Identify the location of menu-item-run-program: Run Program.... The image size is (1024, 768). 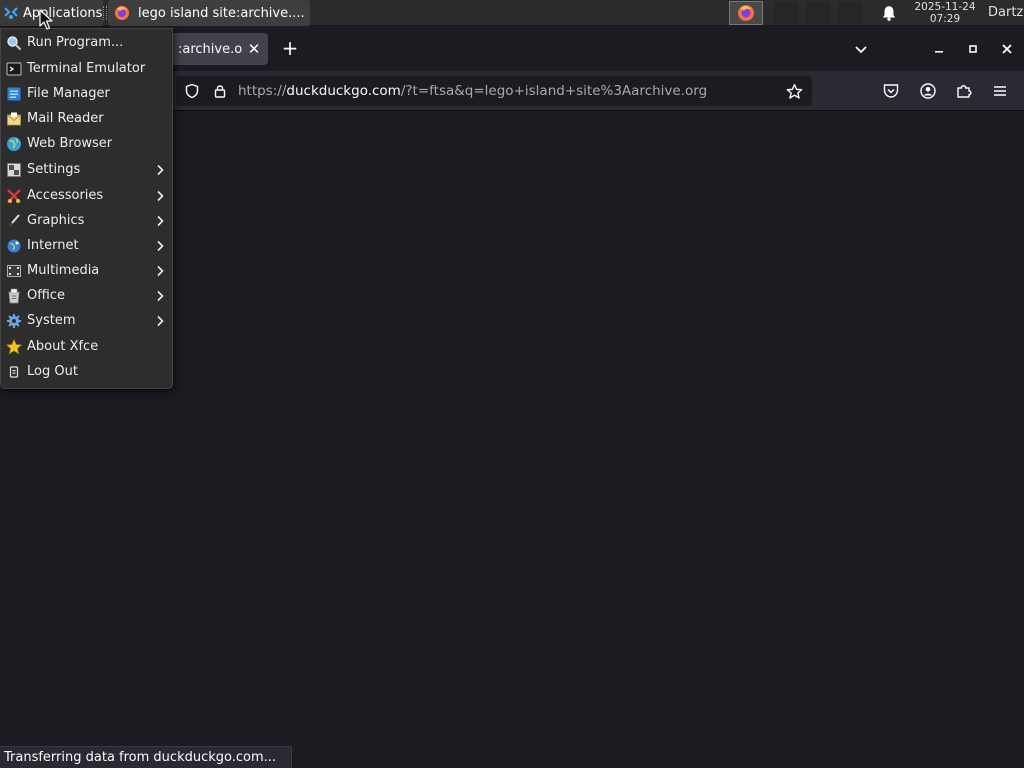
(86, 43).